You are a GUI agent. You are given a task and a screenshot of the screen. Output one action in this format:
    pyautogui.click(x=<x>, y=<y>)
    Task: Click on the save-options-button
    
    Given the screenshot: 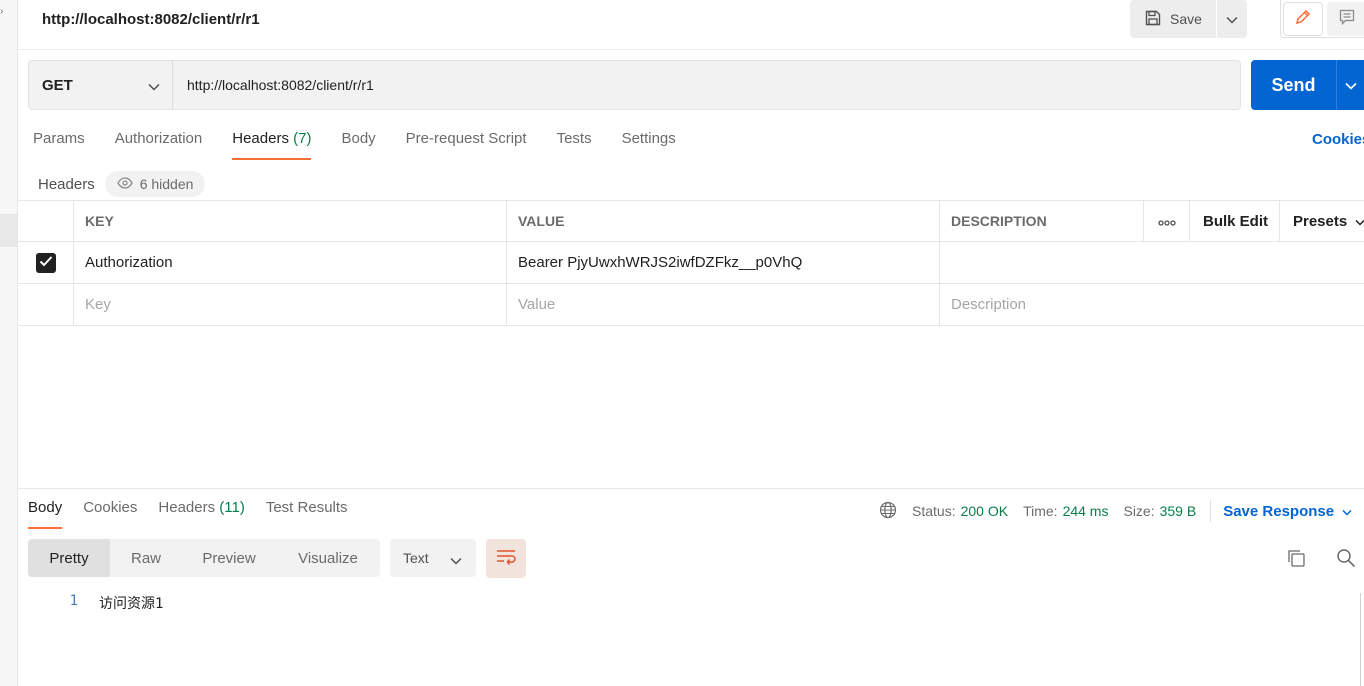 What is the action you would take?
    pyautogui.click(x=1232, y=19)
    